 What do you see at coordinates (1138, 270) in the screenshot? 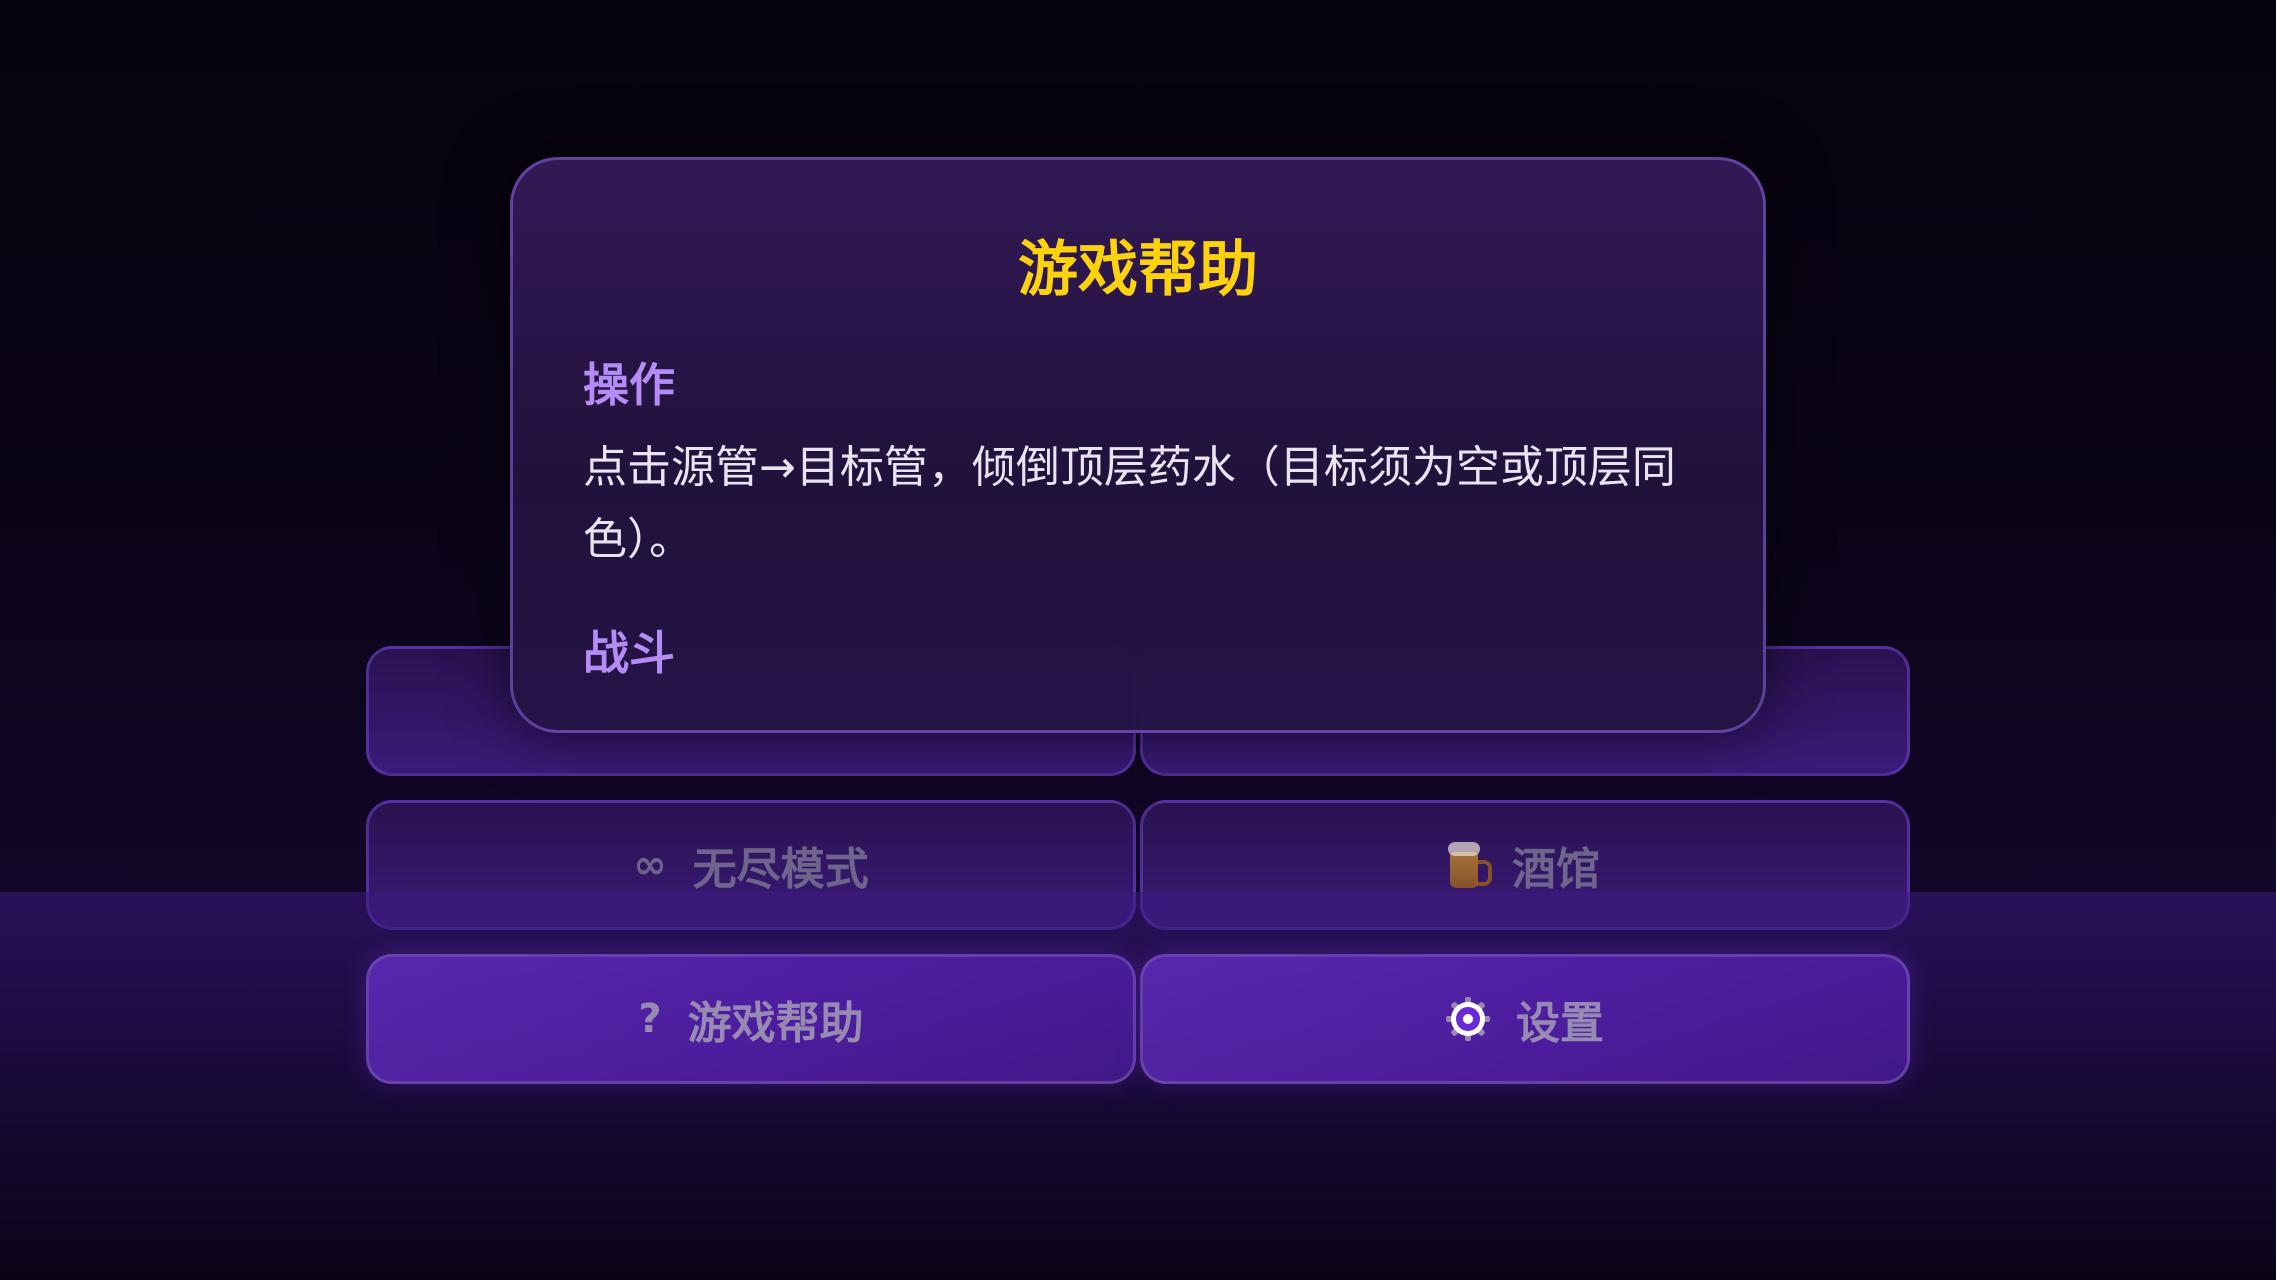
I see `help-dialog-title: 游戏帮助` at bounding box center [1138, 270].